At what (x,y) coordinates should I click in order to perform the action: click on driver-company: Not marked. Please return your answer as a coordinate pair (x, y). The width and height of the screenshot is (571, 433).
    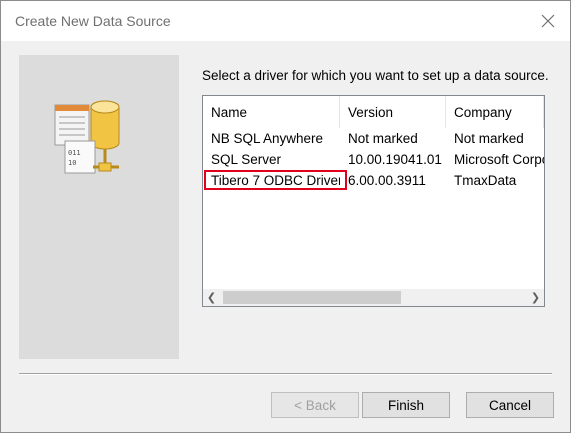
    Looking at the image, I should click on (489, 138).